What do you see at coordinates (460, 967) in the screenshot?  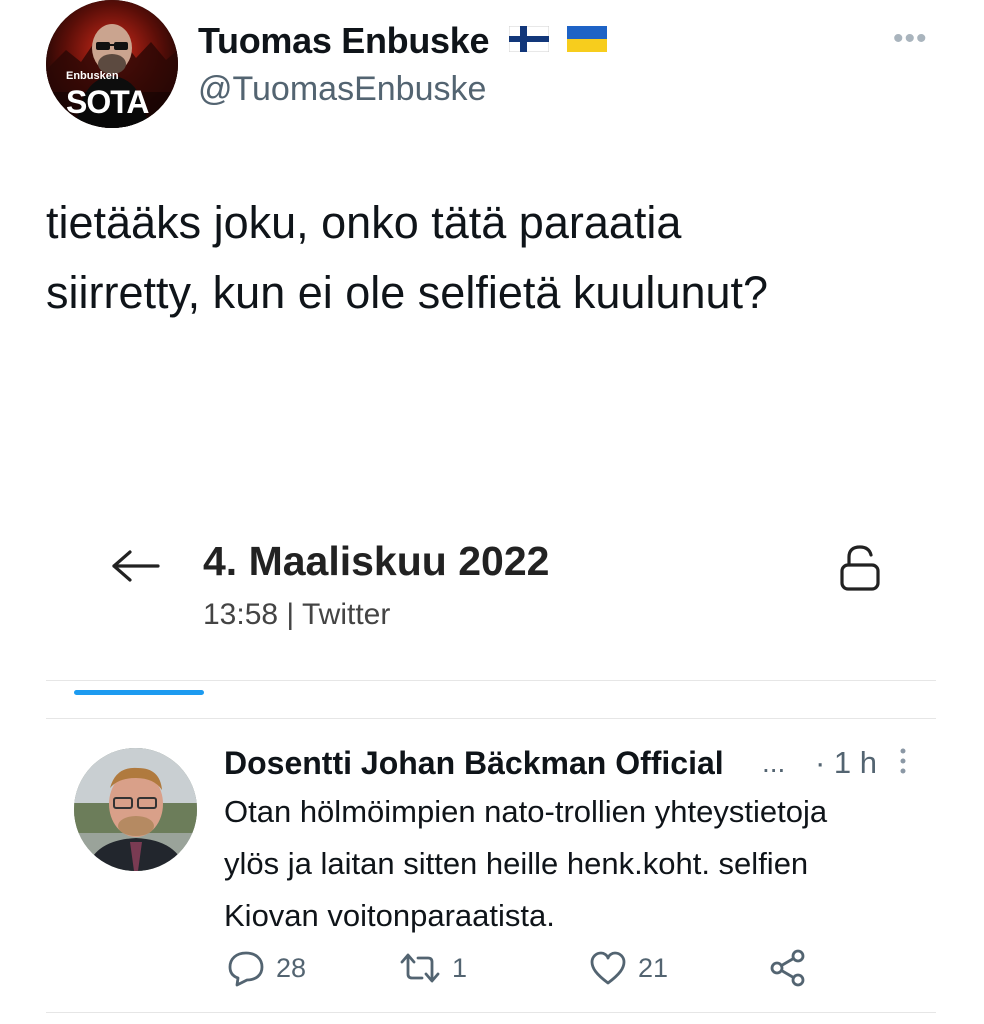 I see `retweet-count: 1` at bounding box center [460, 967].